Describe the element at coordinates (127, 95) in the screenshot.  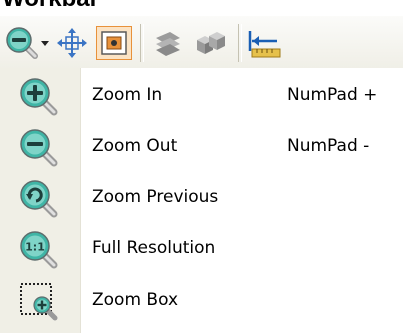
I see `menu-item-label: Zoom In` at that location.